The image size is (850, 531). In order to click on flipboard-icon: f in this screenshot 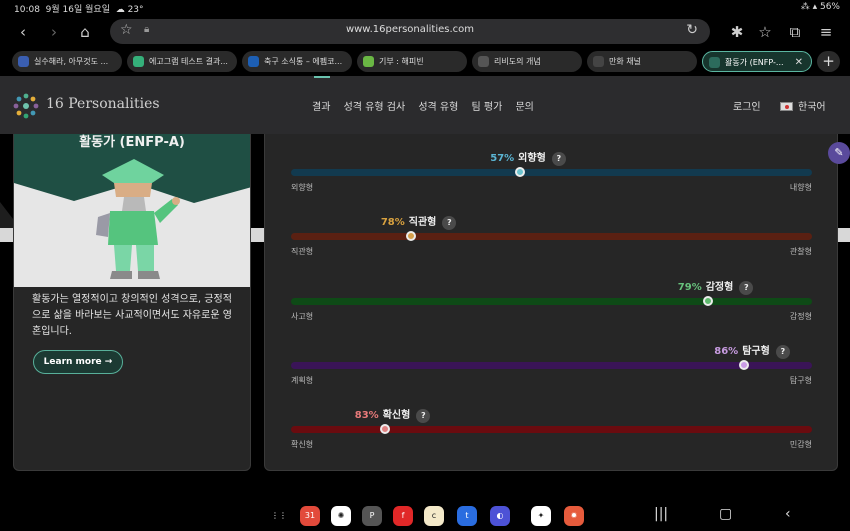, I will do `click(403, 516)`.